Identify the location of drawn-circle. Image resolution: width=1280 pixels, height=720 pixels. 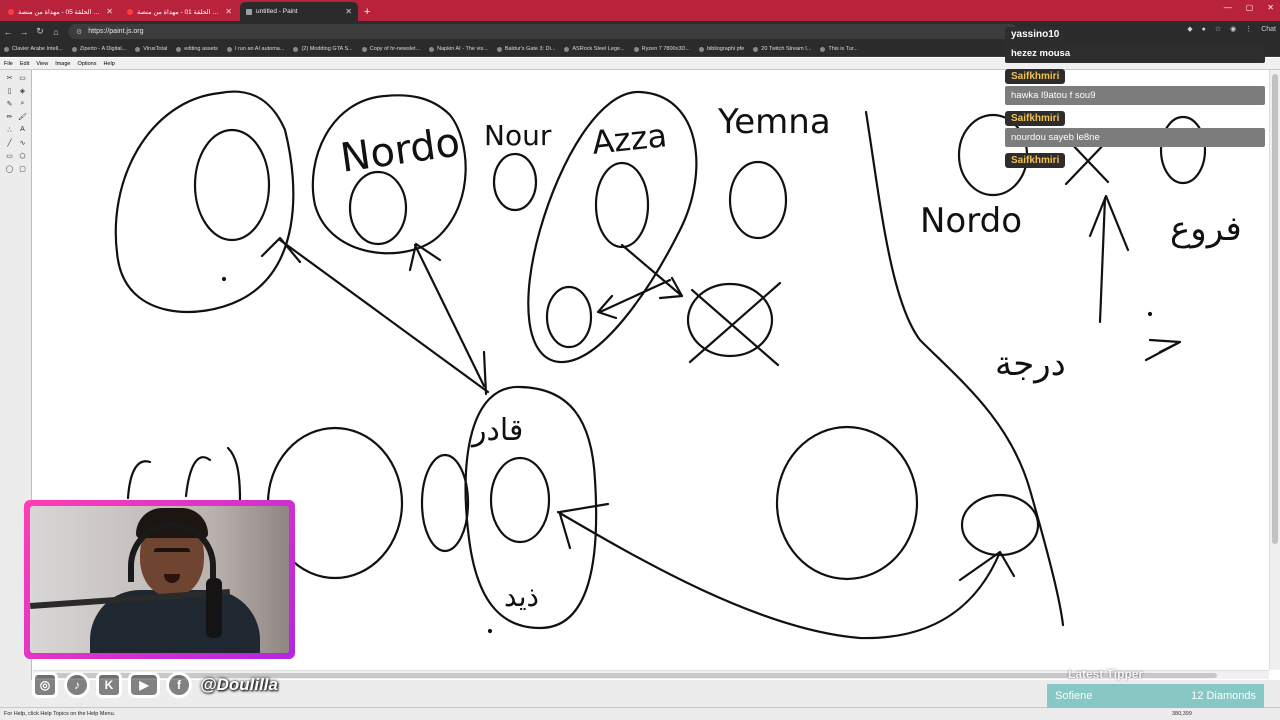
(847, 503).